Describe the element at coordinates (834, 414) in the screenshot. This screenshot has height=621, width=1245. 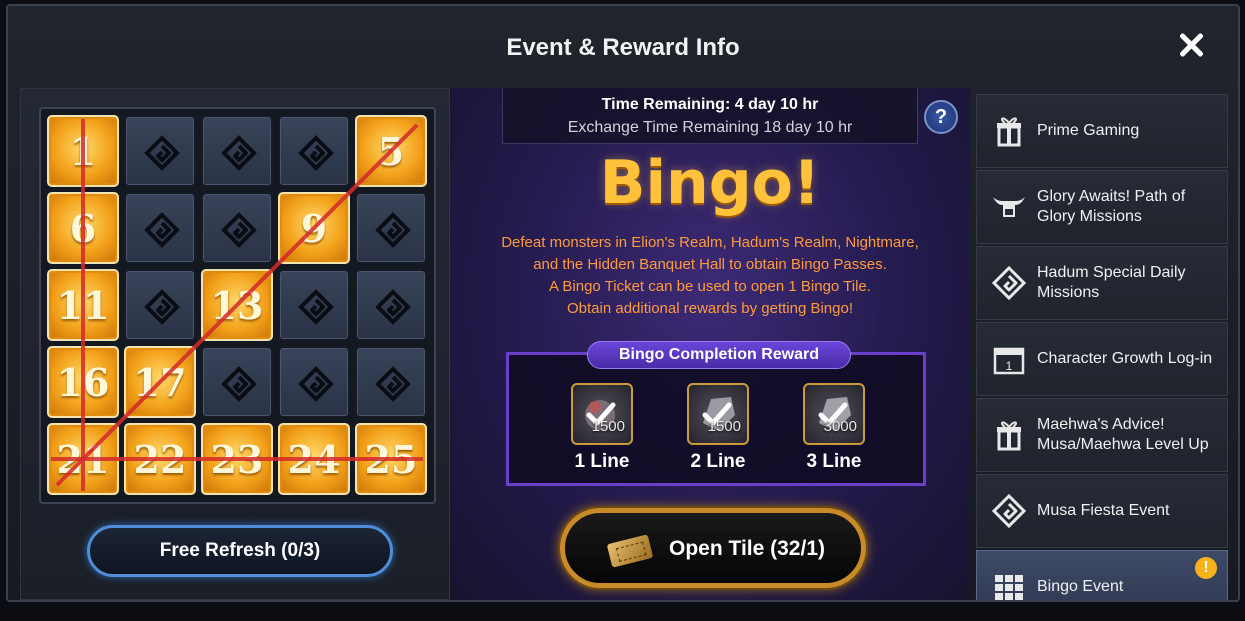
I see `reward-icon: 3000` at that location.